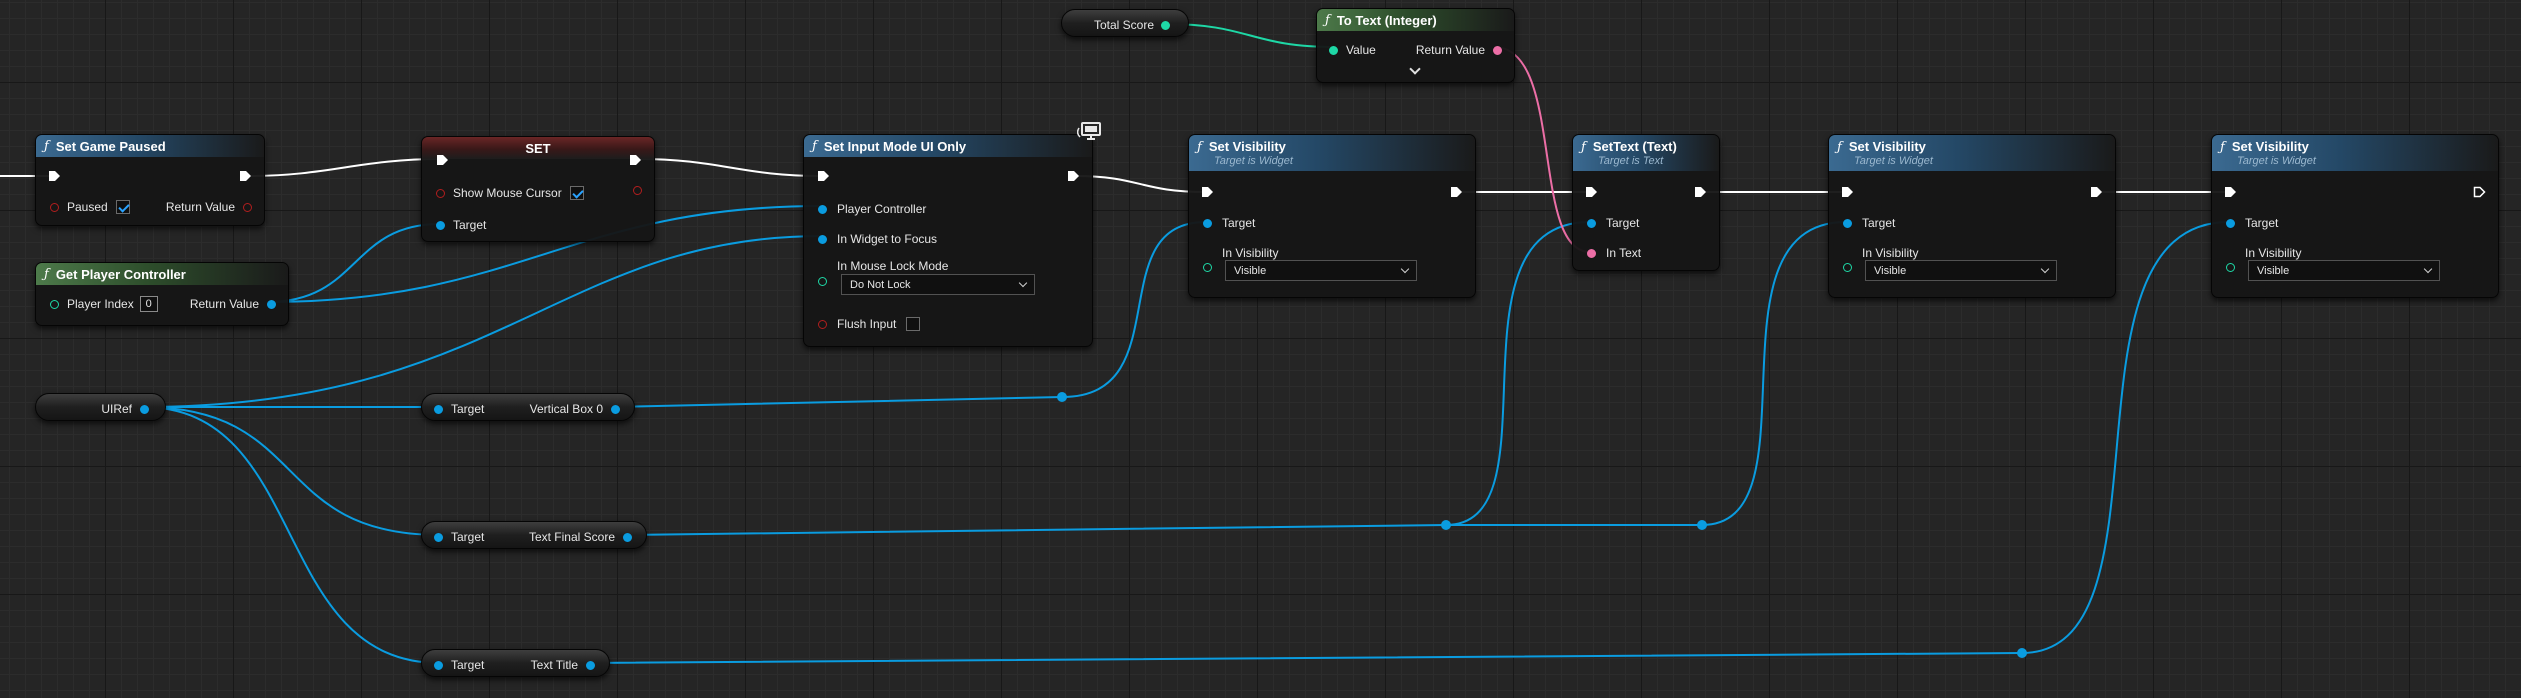 This screenshot has width=2521, height=698. I want to click on paused-input-pin, so click(54, 207).